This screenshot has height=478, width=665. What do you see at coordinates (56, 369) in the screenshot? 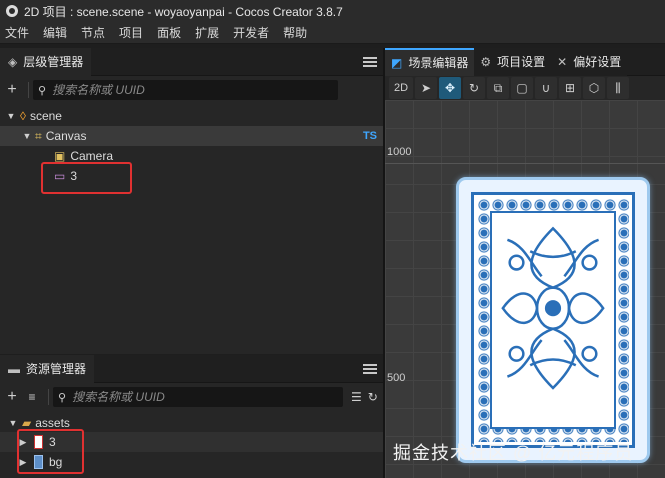
I see `tab-assets-label: 资源管理器` at bounding box center [56, 369].